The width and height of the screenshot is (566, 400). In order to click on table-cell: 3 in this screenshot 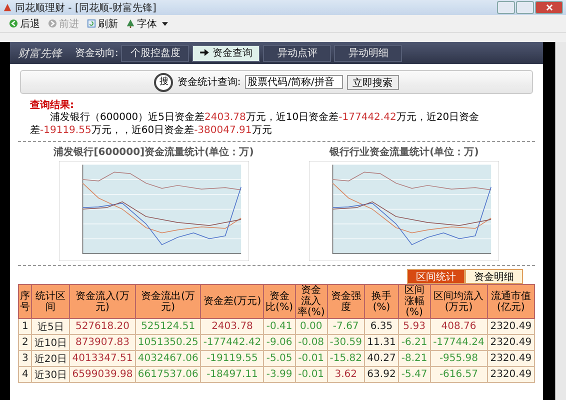, I will do `click(25, 358)`.